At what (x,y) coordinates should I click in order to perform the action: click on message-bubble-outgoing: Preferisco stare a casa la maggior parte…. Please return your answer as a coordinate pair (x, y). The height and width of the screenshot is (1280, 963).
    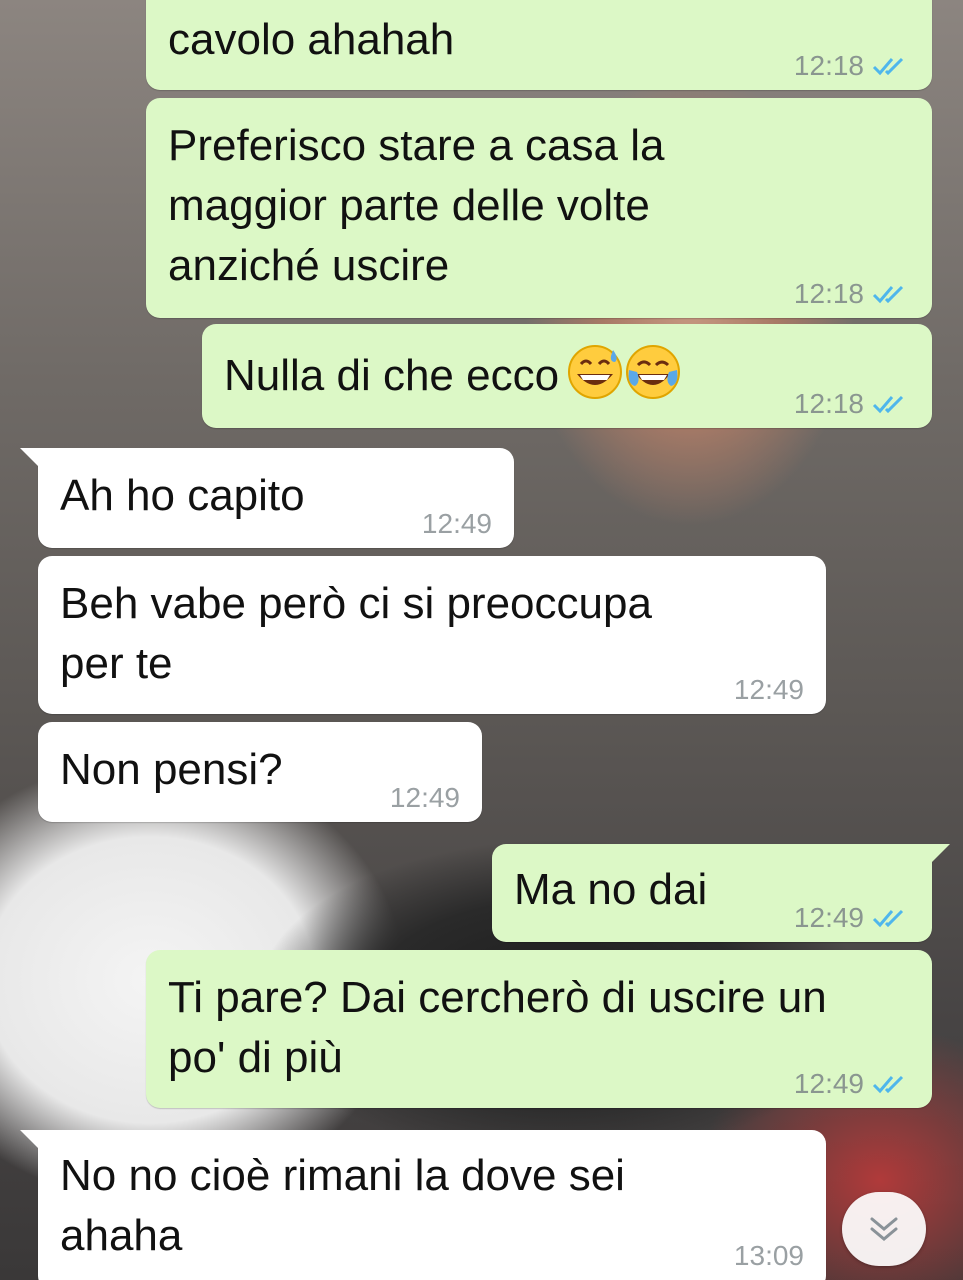
    Looking at the image, I should click on (539, 208).